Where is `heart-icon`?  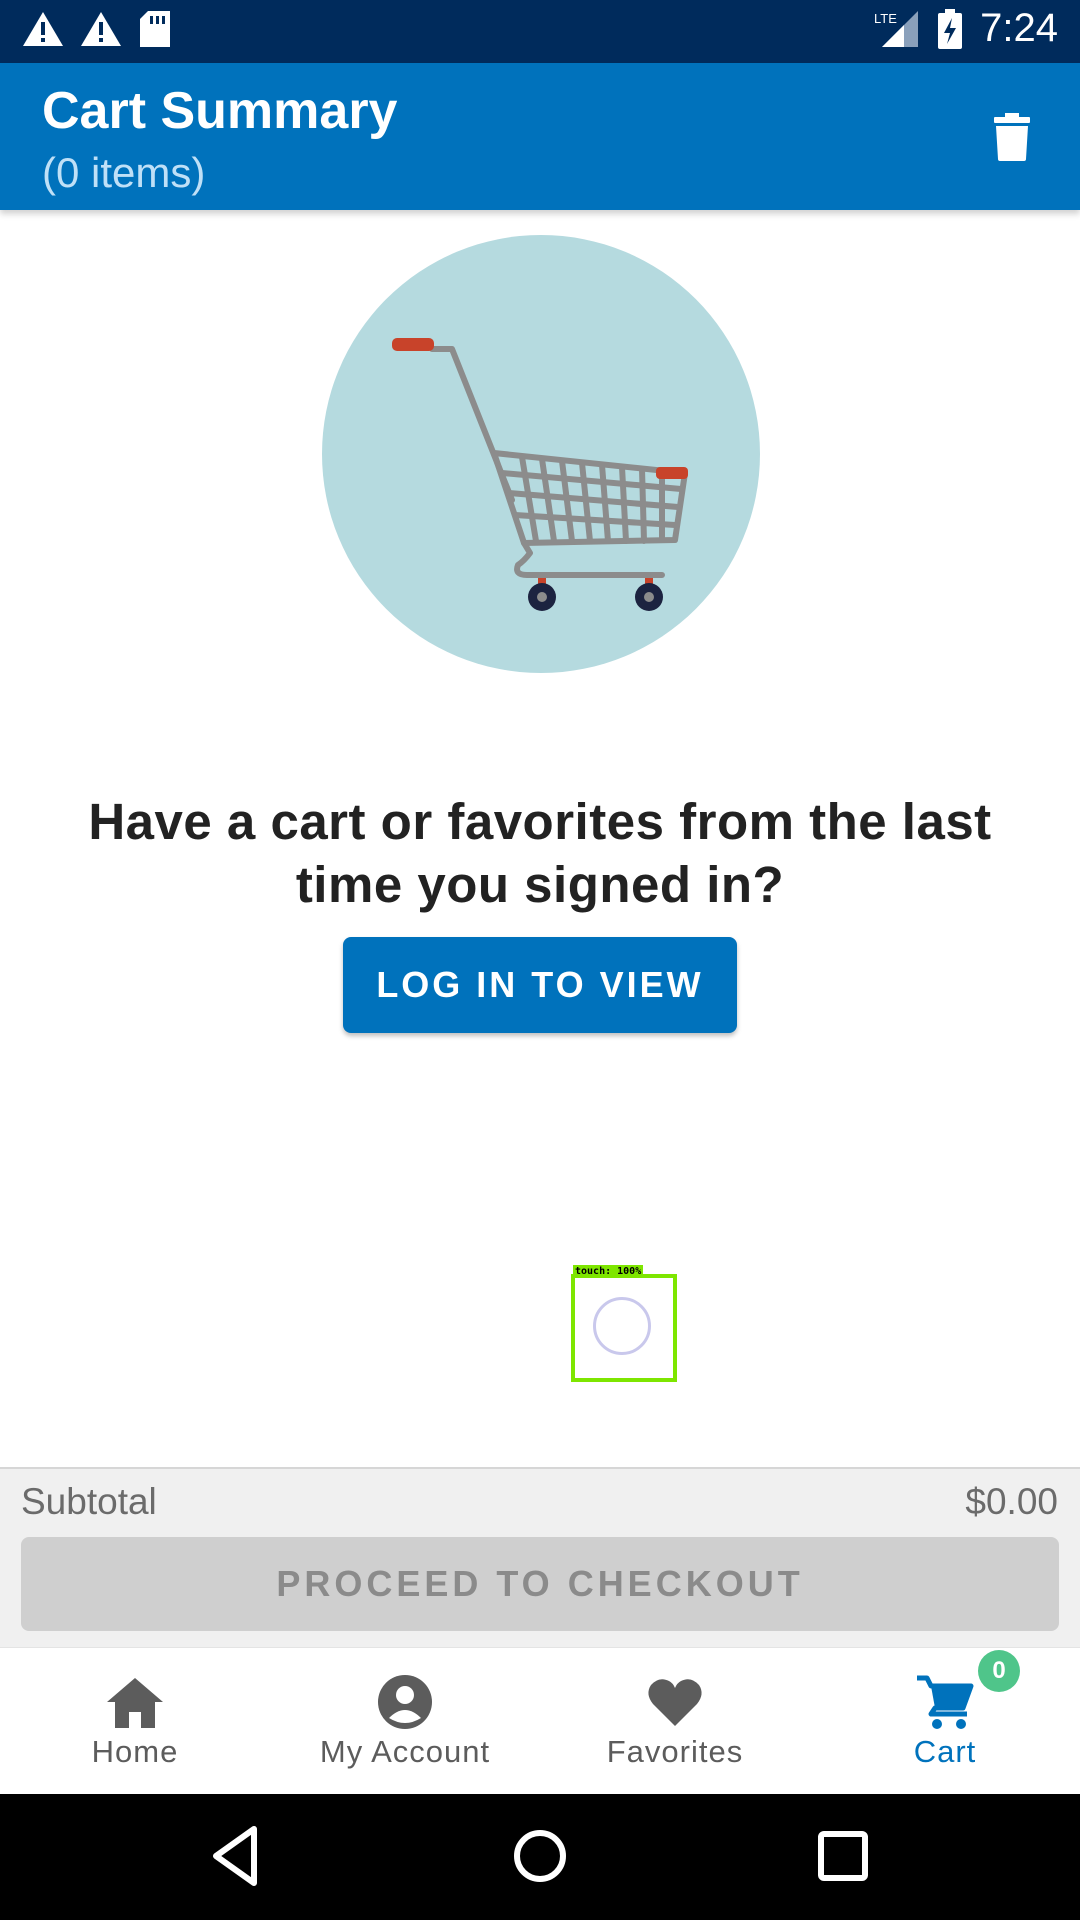 heart-icon is located at coordinates (675, 1702).